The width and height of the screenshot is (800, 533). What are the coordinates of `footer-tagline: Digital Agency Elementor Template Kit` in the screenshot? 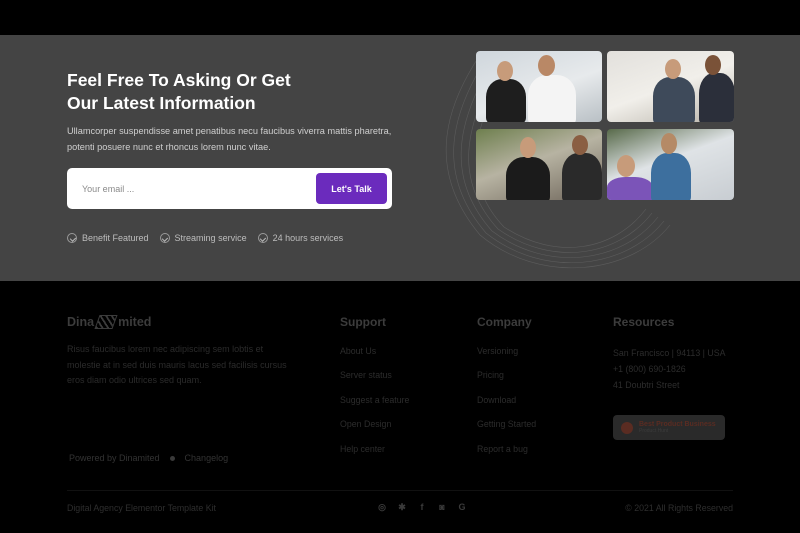 It's located at (141, 508).